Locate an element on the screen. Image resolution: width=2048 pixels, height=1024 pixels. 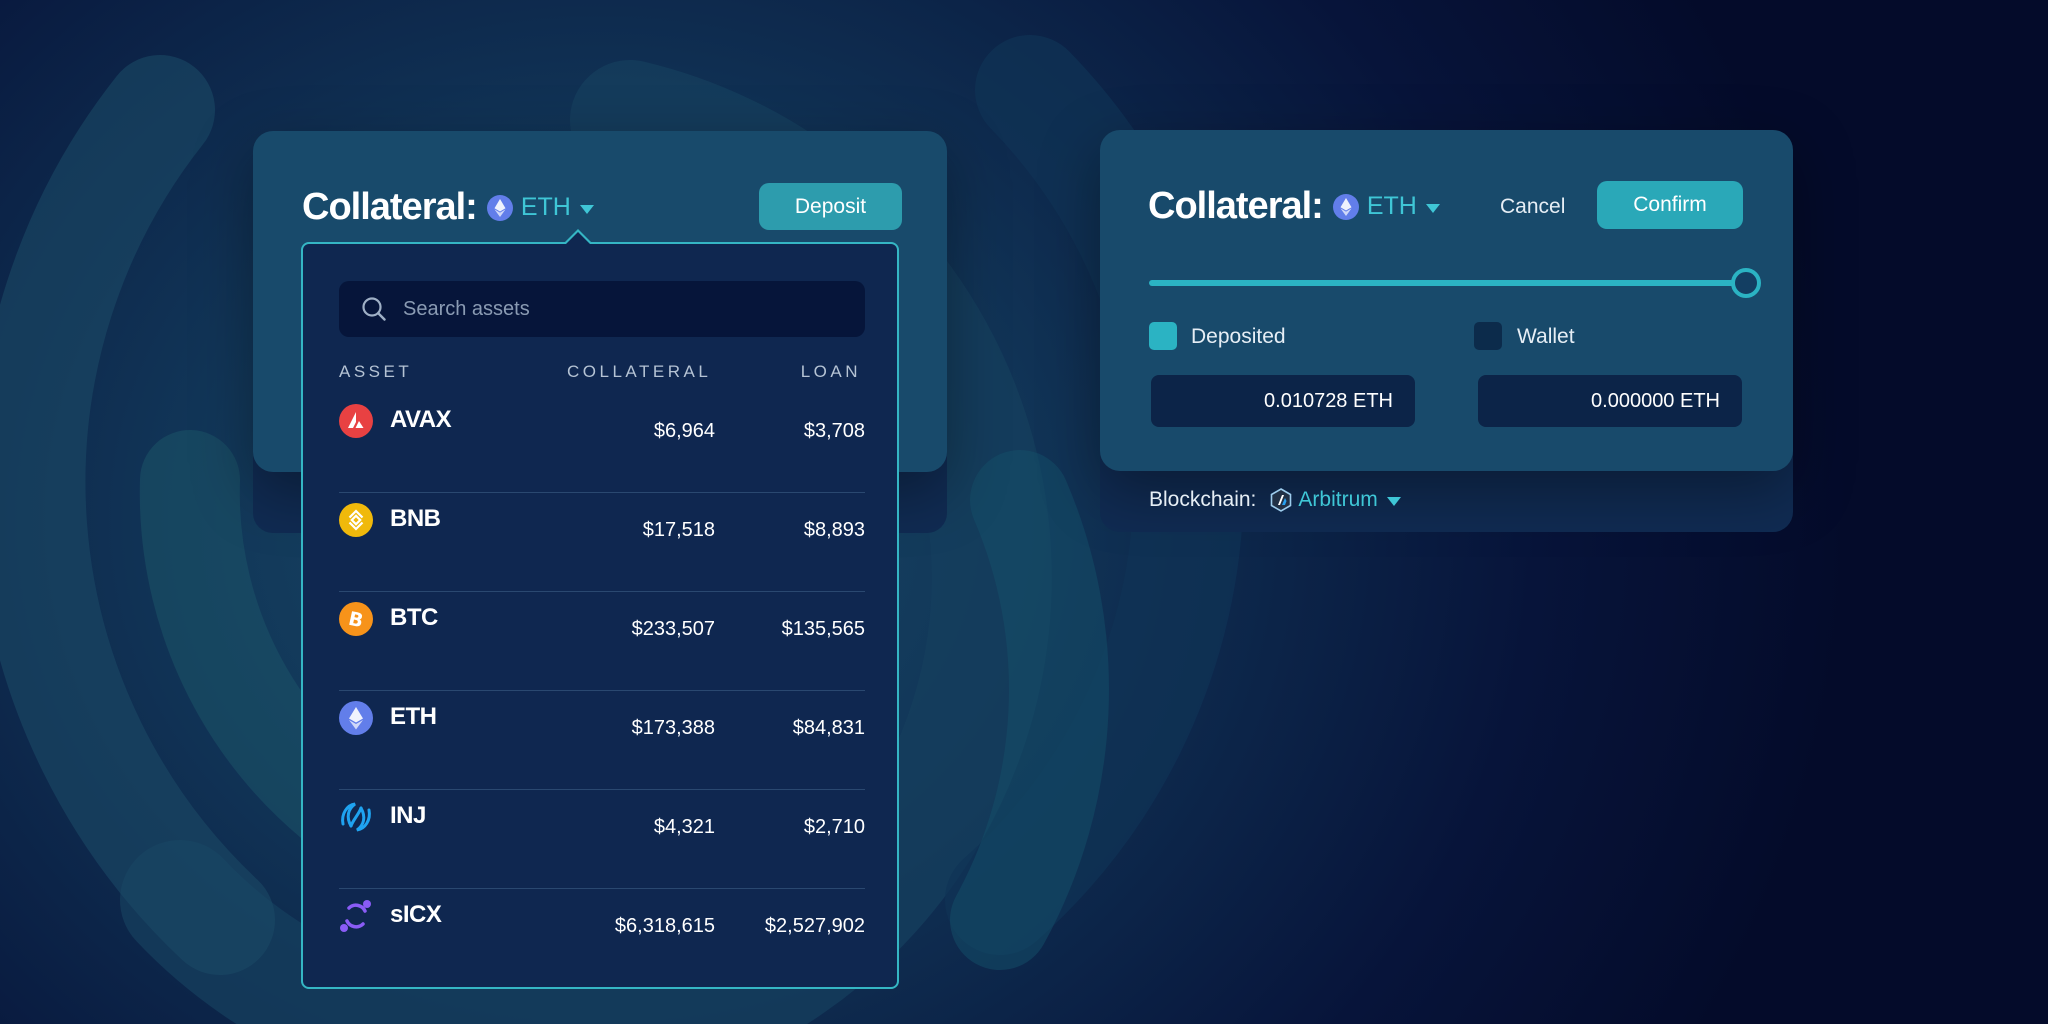
wallet-label: Wallet is located at coordinates (1546, 336).